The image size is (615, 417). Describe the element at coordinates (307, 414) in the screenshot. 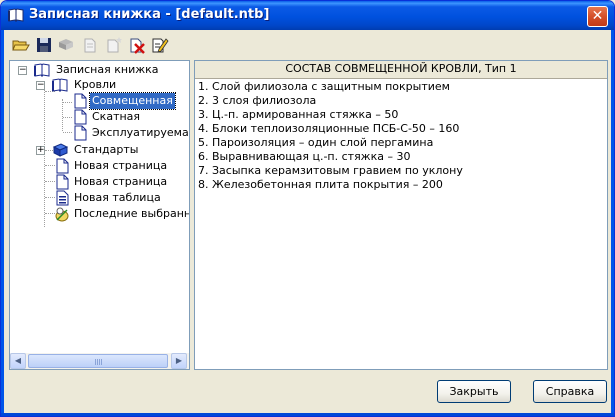

I see `window-frame-bottom` at that location.